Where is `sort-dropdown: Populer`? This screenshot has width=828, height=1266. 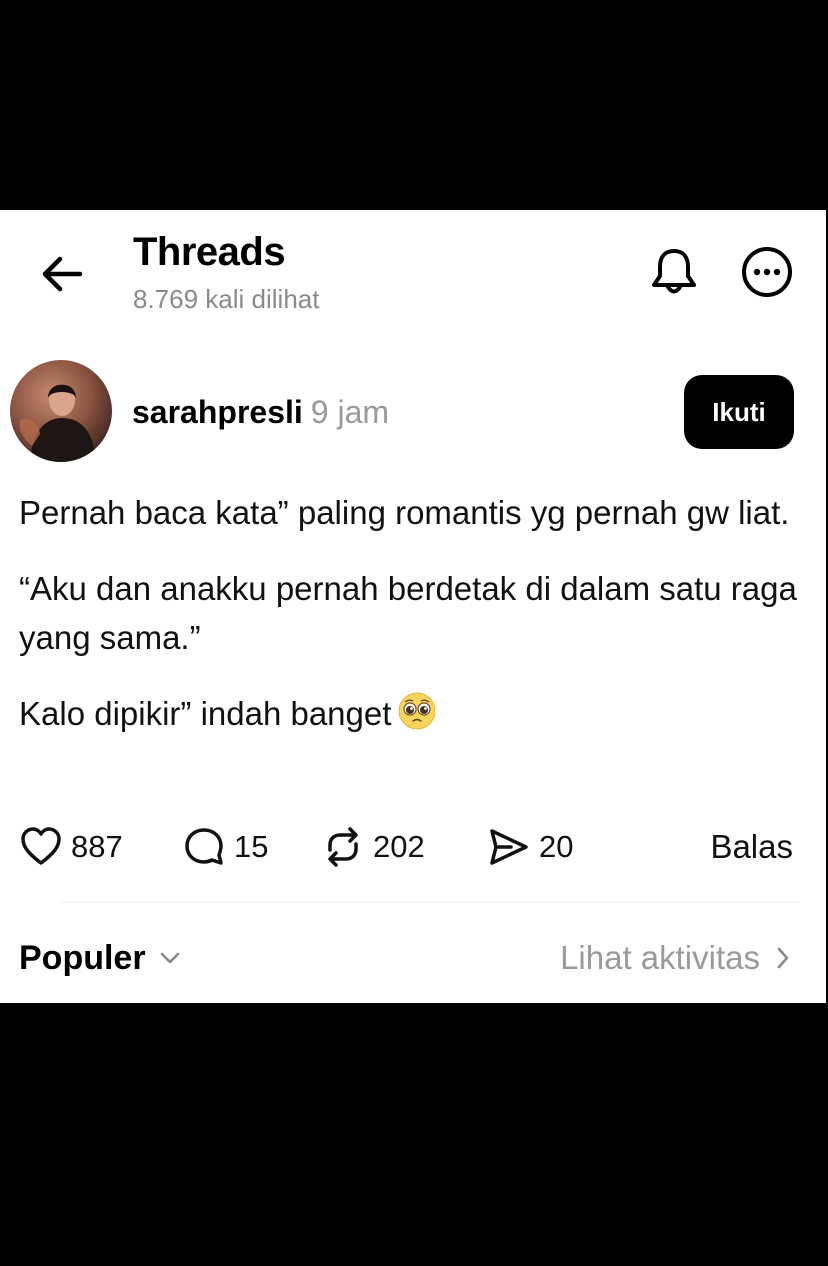
sort-dropdown: Populer is located at coordinates (100, 958).